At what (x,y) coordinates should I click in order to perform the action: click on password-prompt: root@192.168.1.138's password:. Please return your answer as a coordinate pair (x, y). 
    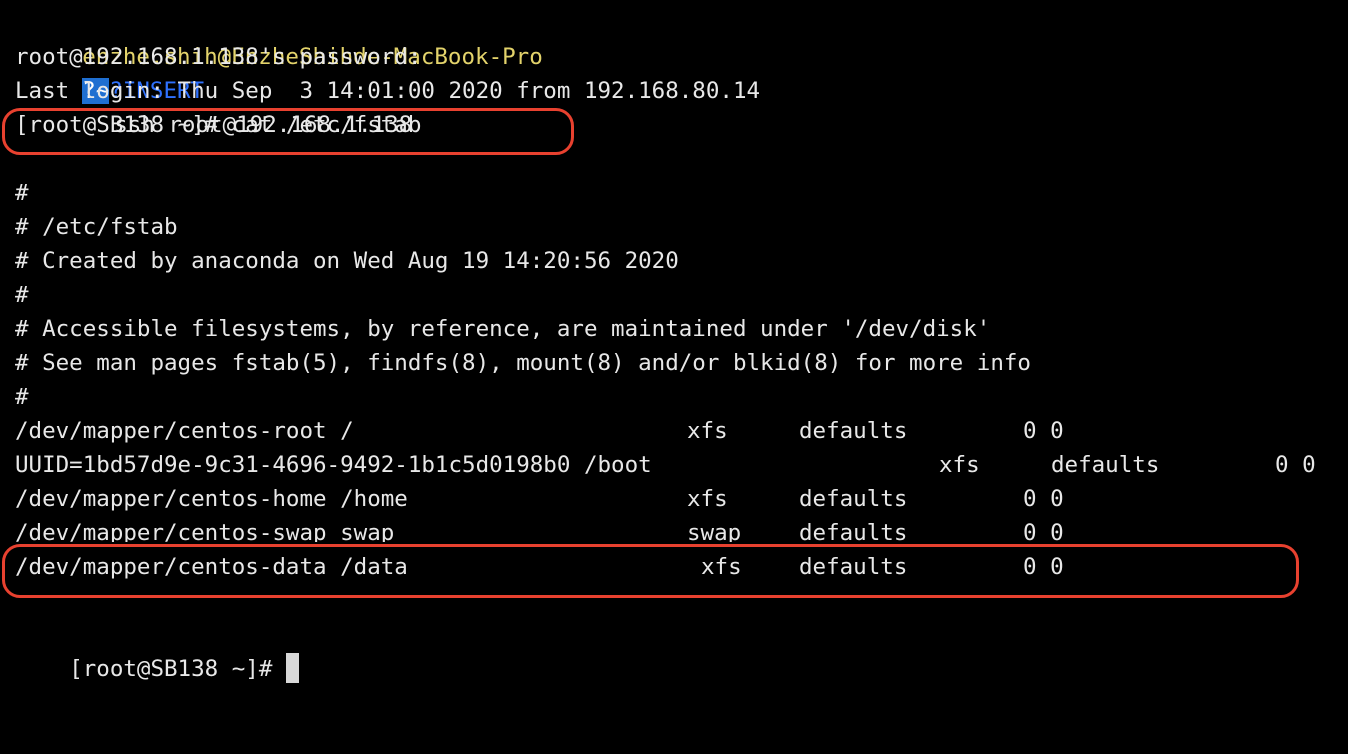
    Looking at the image, I should click on (218, 57).